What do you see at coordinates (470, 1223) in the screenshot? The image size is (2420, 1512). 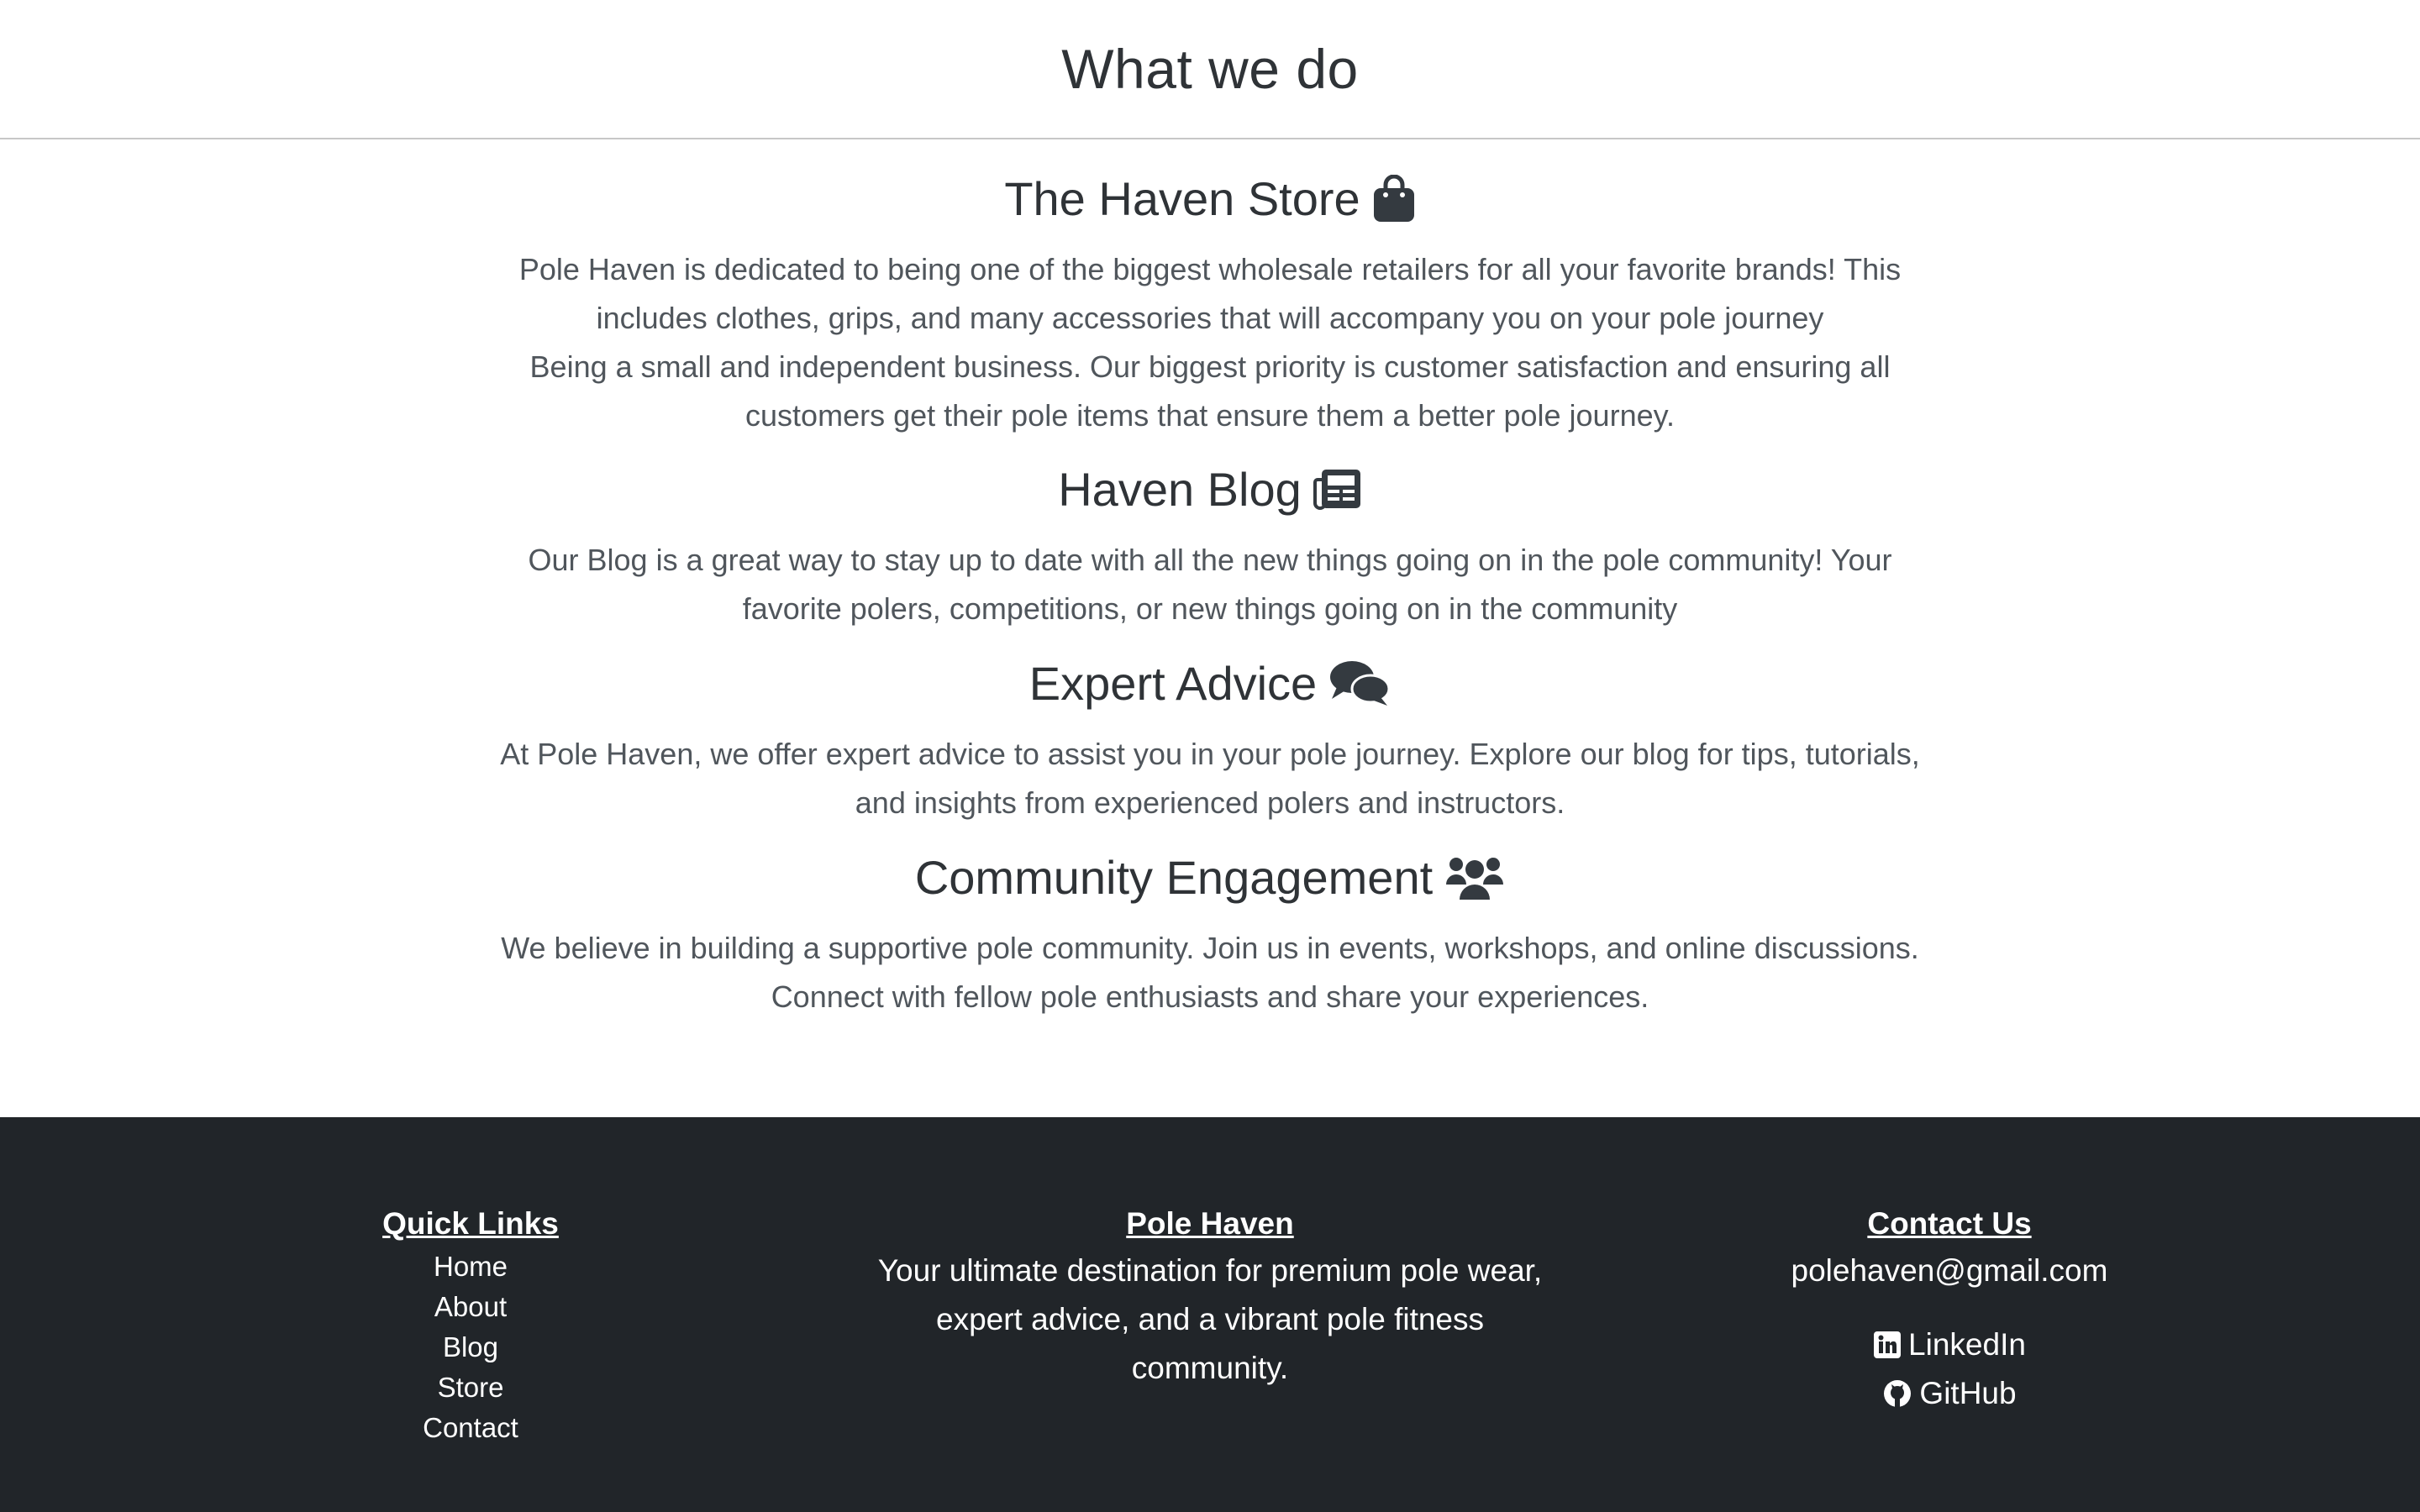 I see `footer-heading: Quick Links` at bounding box center [470, 1223].